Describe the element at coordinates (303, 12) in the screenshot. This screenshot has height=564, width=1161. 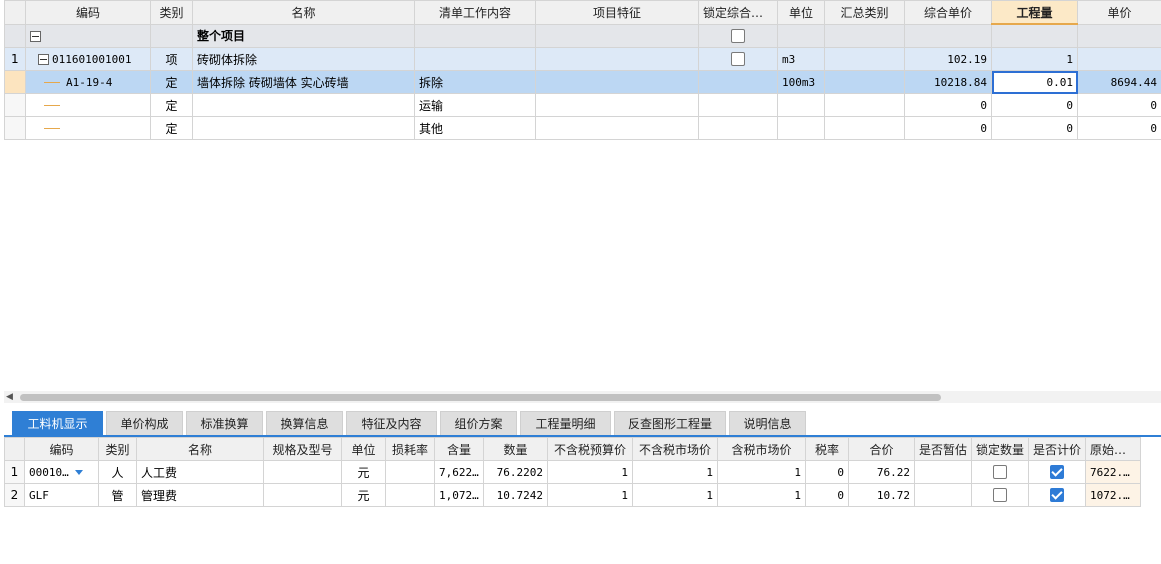
I see `header-name: 名称` at that location.